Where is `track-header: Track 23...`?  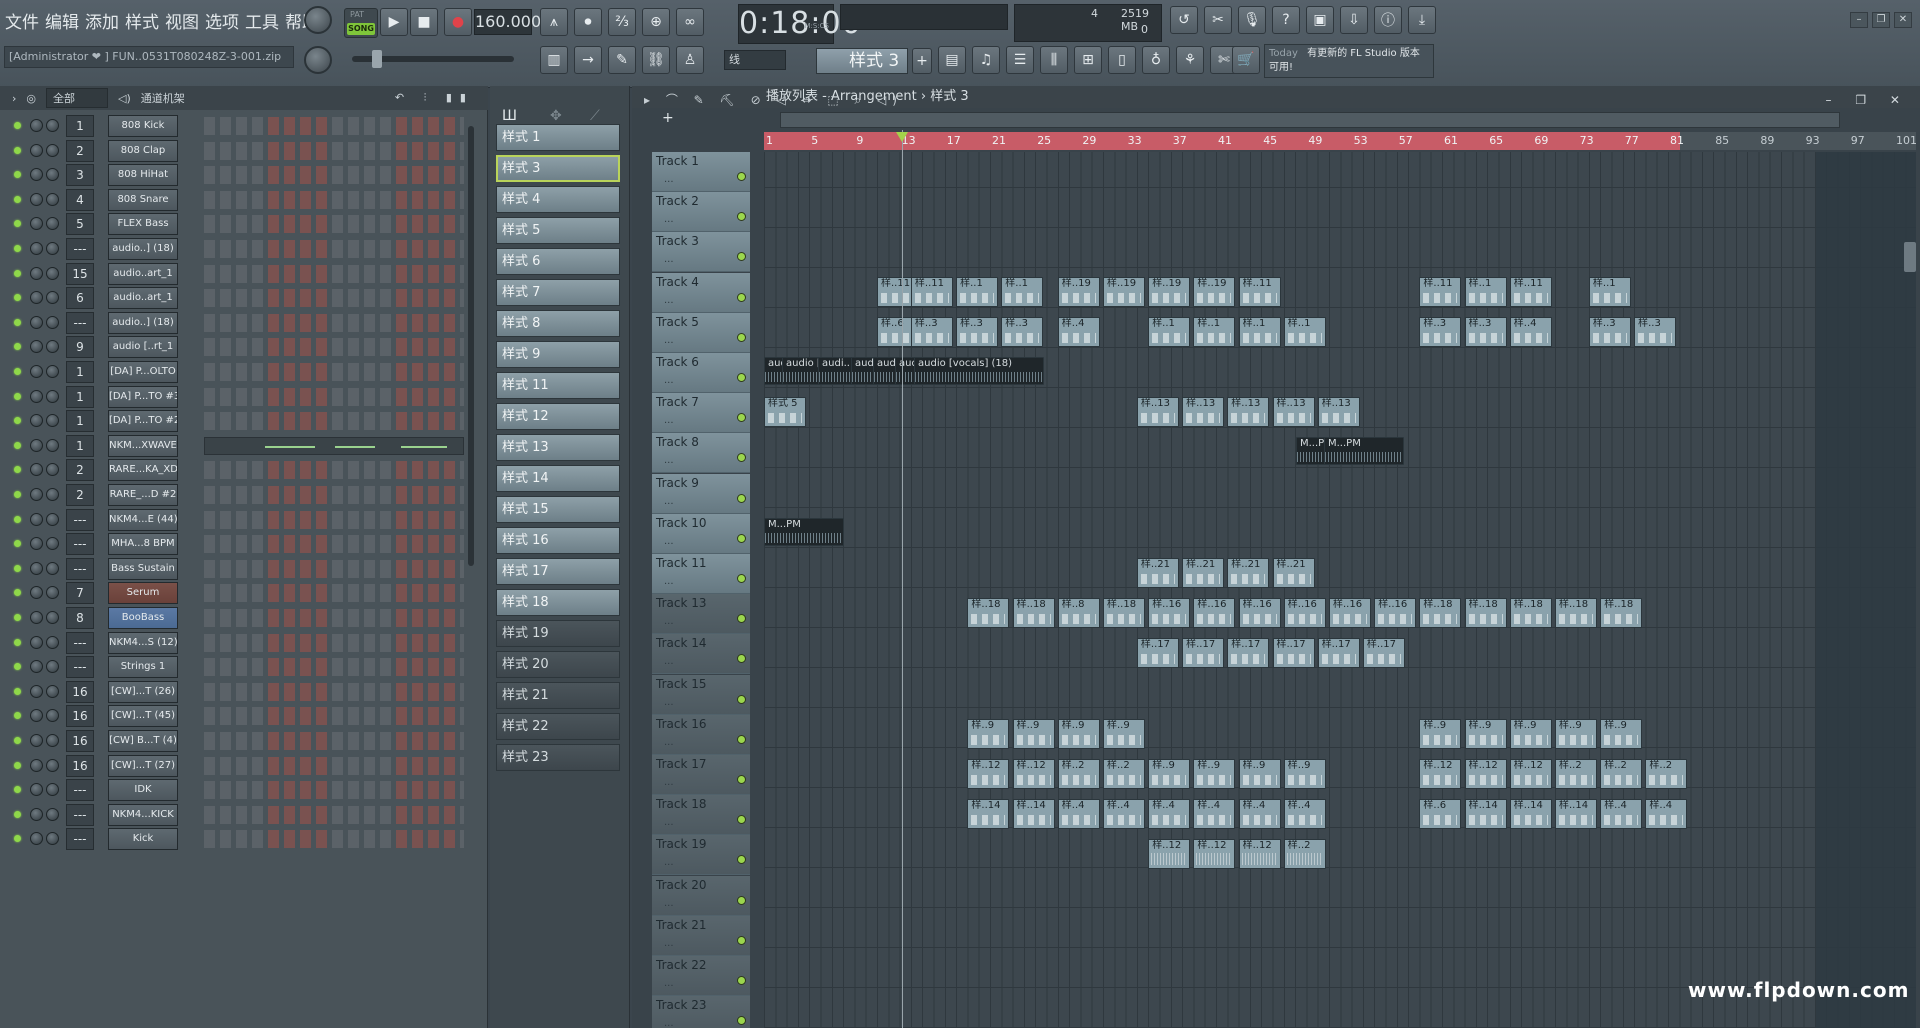
track-header: Track 23... is located at coordinates (701, 1012).